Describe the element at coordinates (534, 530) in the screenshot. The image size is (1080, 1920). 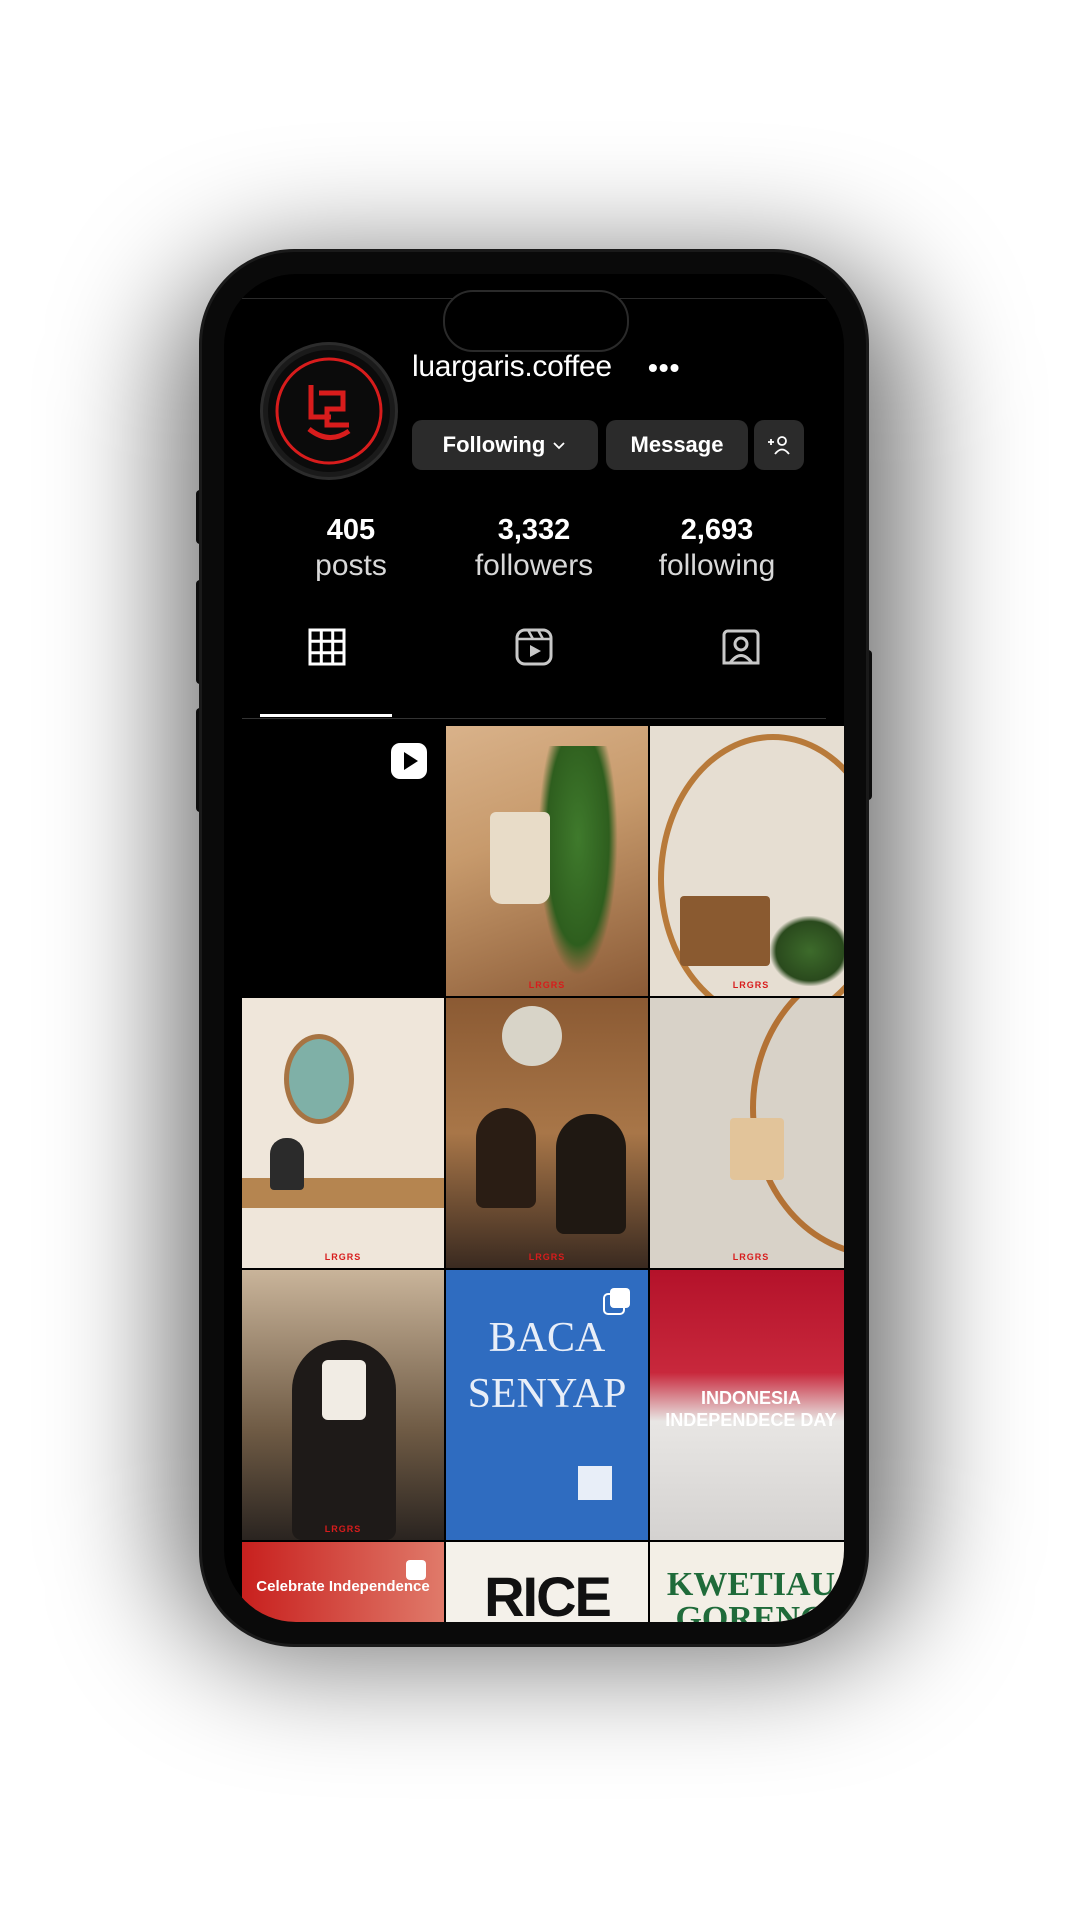
I see `followers-count: 3,332` at that location.